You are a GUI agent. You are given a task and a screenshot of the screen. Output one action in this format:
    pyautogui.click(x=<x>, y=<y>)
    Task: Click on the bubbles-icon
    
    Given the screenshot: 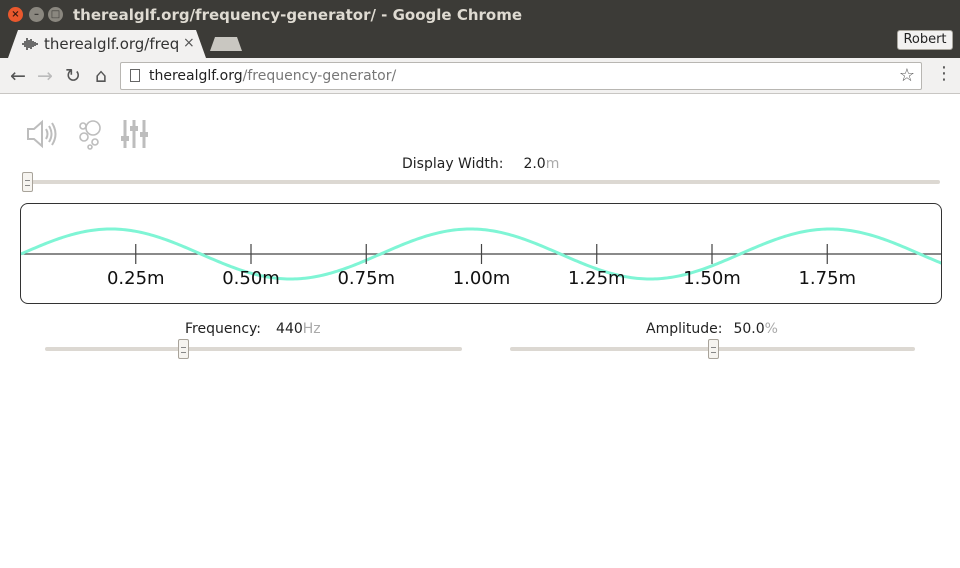 What is the action you would take?
    pyautogui.click(x=91, y=134)
    